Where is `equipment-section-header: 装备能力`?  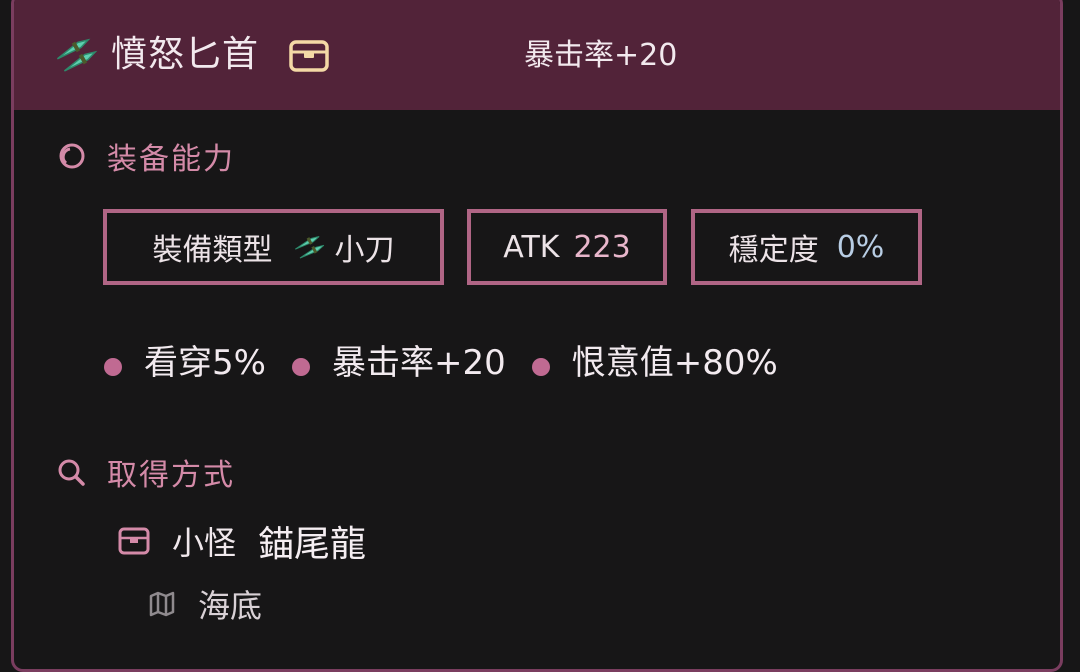 equipment-section-header: 装备能力 is located at coordinates (145, 156).